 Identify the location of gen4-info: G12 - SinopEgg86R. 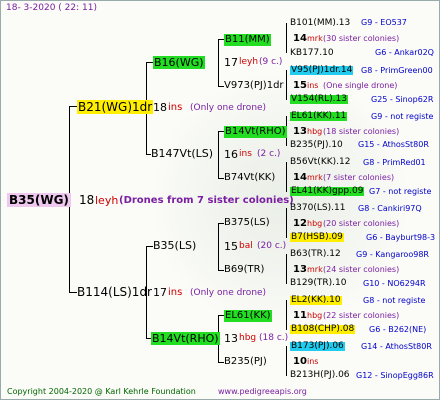
(395, 375).